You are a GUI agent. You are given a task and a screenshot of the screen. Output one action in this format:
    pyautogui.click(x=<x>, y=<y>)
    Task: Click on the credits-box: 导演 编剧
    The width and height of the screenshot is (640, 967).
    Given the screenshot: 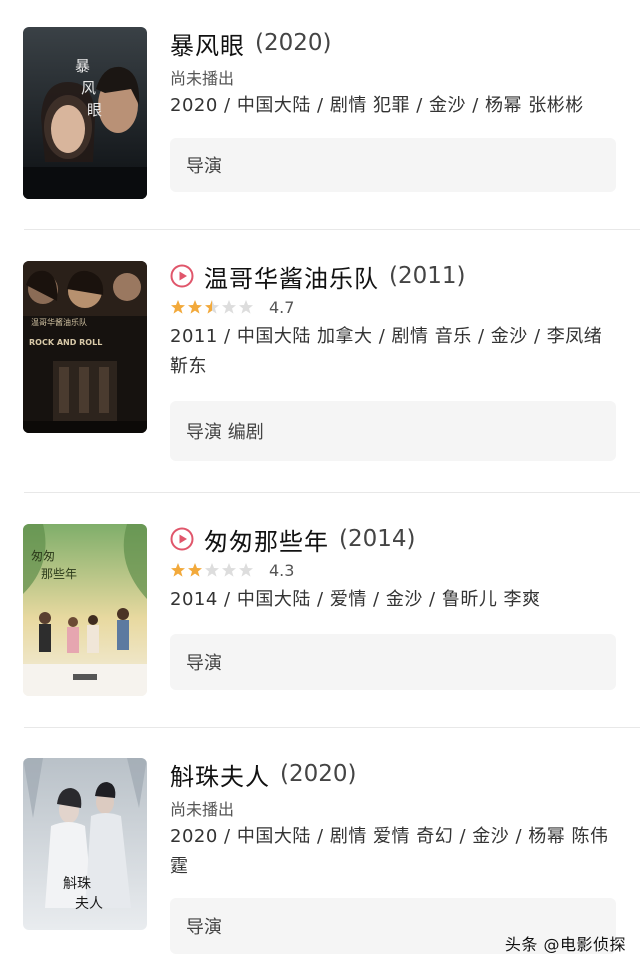 What is the action you would take?
    pyautogui.click(x=393, y=431)
    